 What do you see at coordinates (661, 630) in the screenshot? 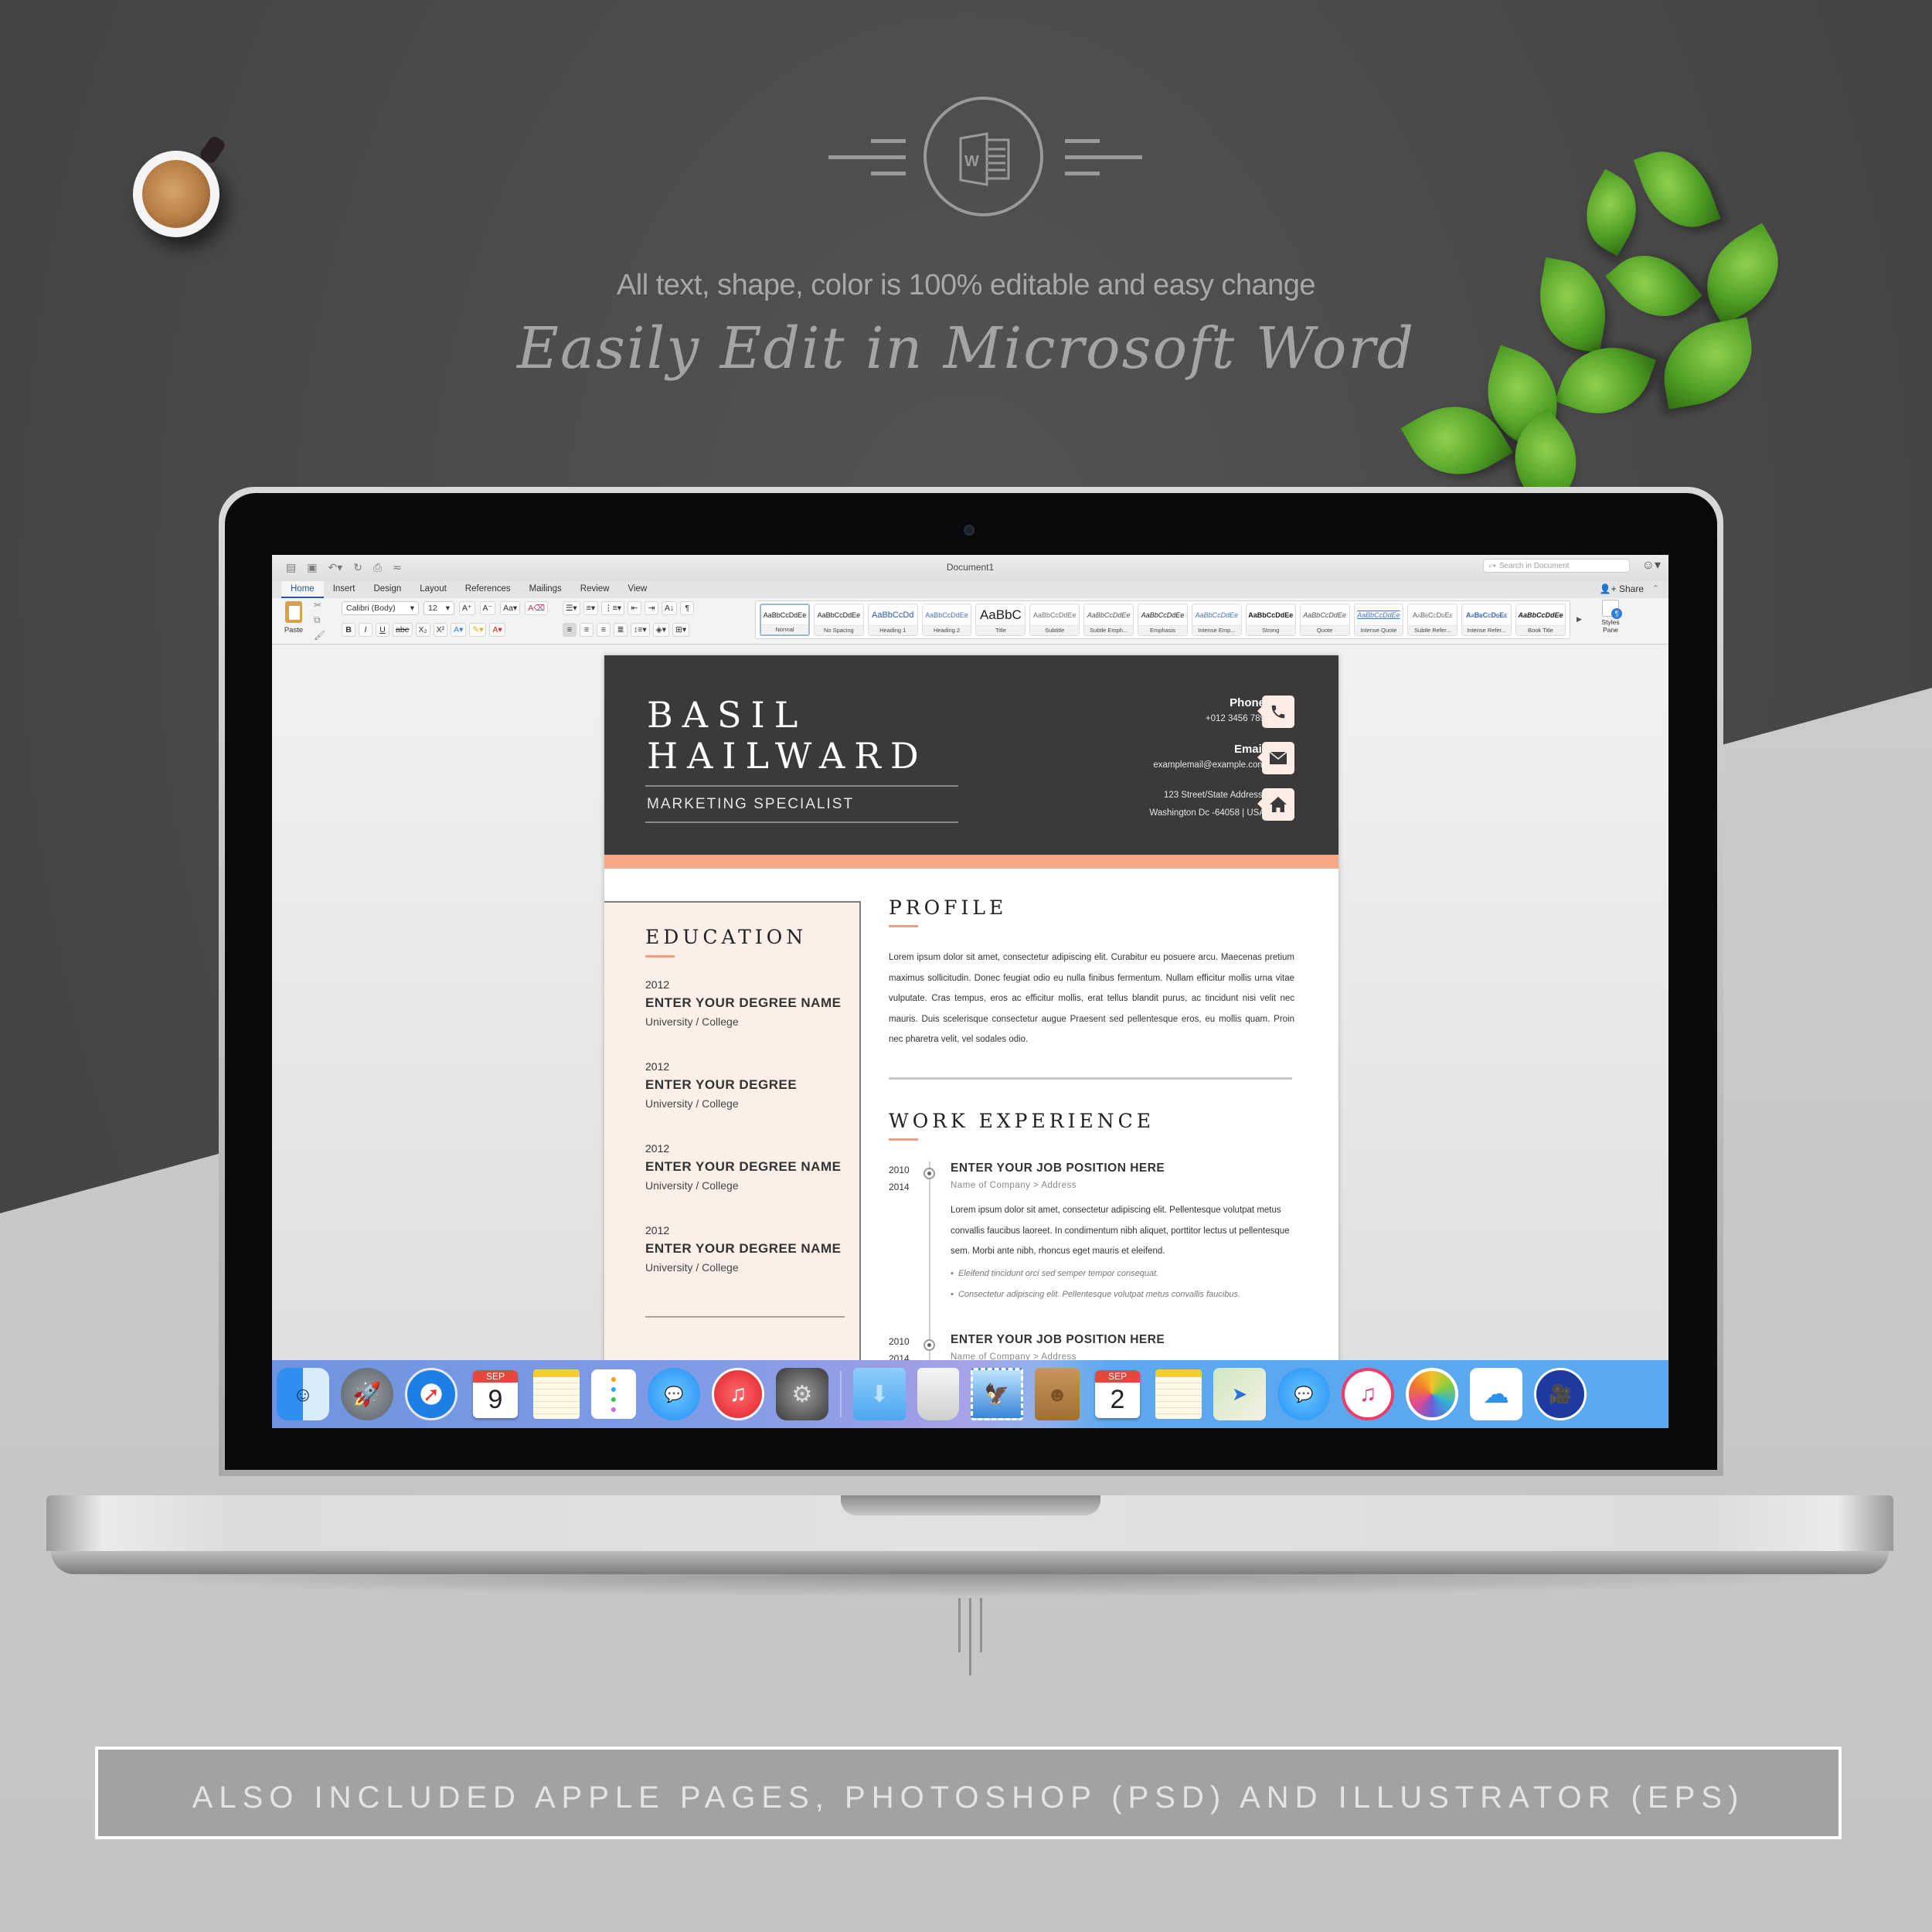
I see `shading-button: ◈▾` at bounding box center [661, 630].